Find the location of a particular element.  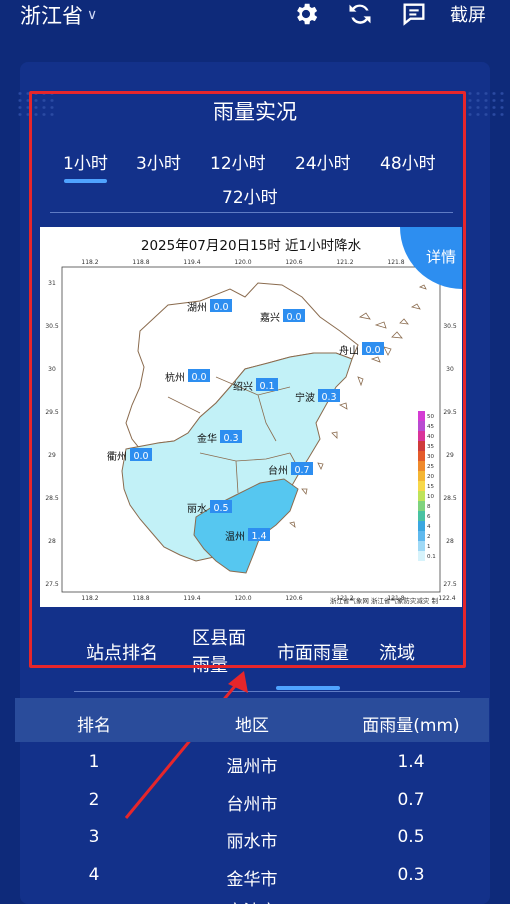

cell-rainfall: 1.4 is located at coordinates (411, 762).